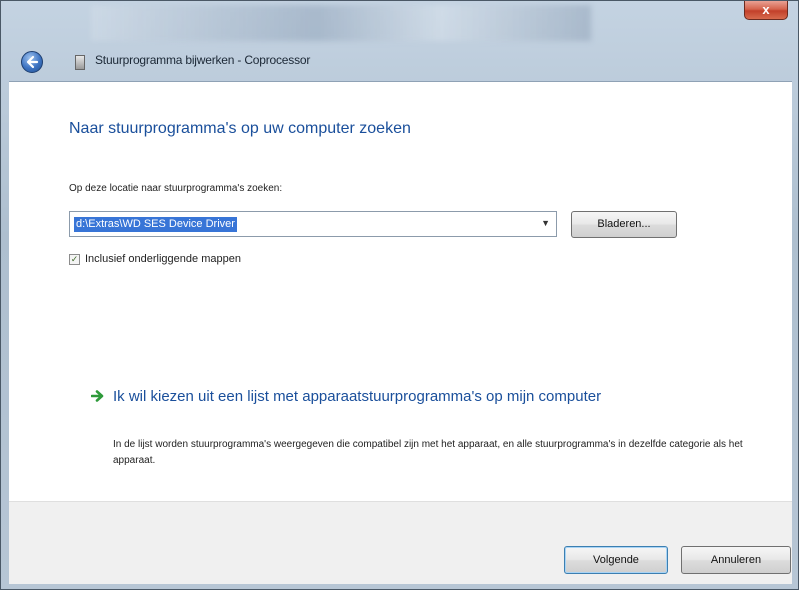  Describe the element at coordinates (400, 61) in the screenshot. I see `dialog-header: Stuurprogramma bijwerken - Coprocessor` at that location.